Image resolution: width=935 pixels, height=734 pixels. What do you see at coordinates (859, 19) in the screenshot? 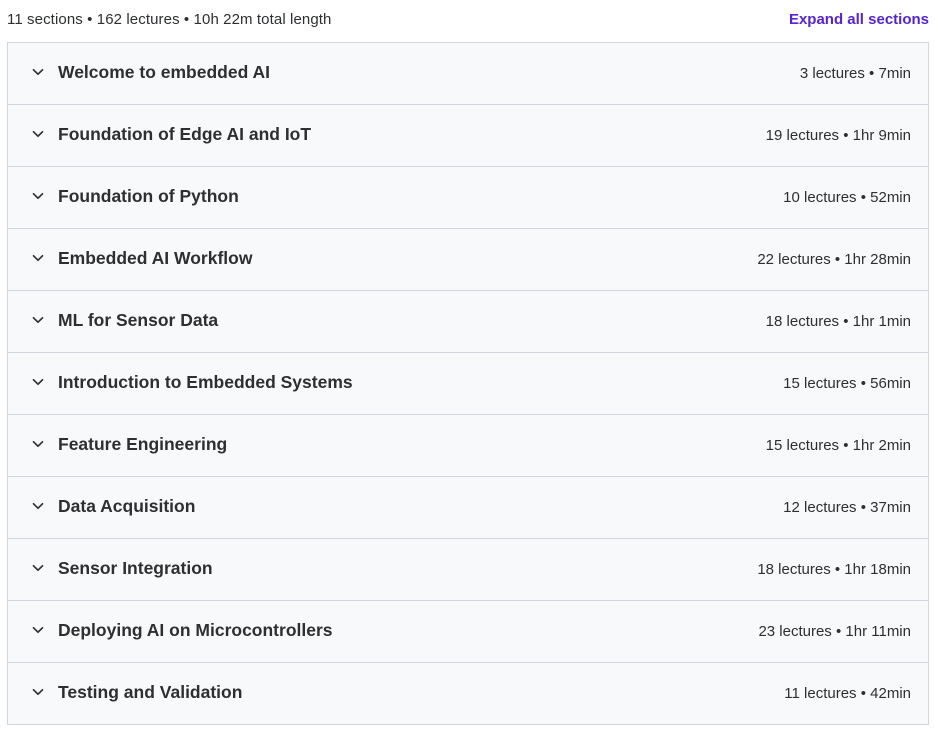
I see `expand-all-sections-button: Expand all sections` at bounding box center [859, 19].